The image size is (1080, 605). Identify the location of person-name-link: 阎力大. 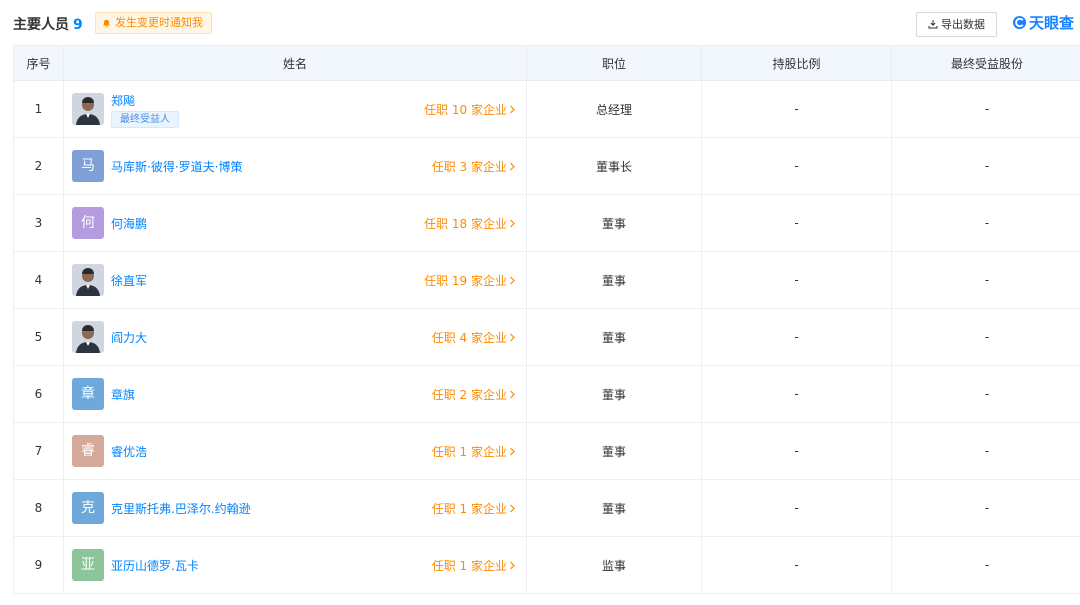
(129, 337).